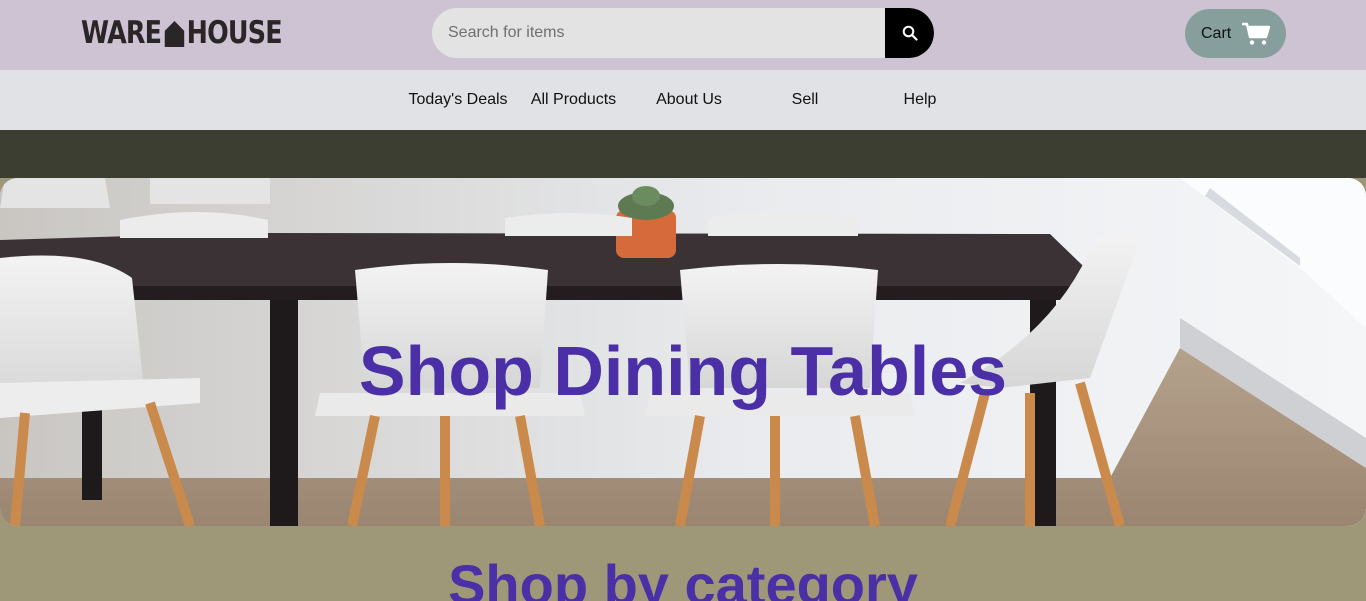 The height and width of the screenshot is (601, 1366). Describe the element at coordinates (573, 100) in the screenshot. I see `nav-all-products: All Products` at that location.